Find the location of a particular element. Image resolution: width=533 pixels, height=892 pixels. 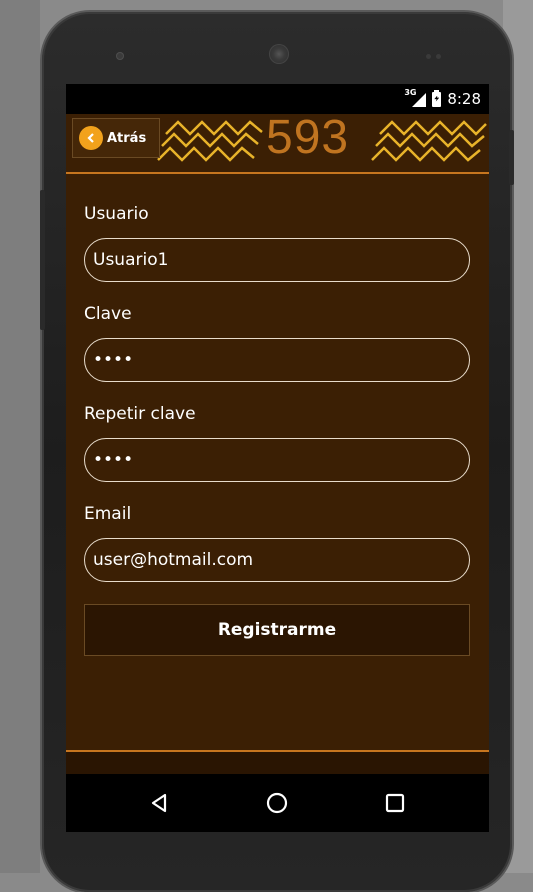

password-label: Clave is located at coordinates (108, 314).